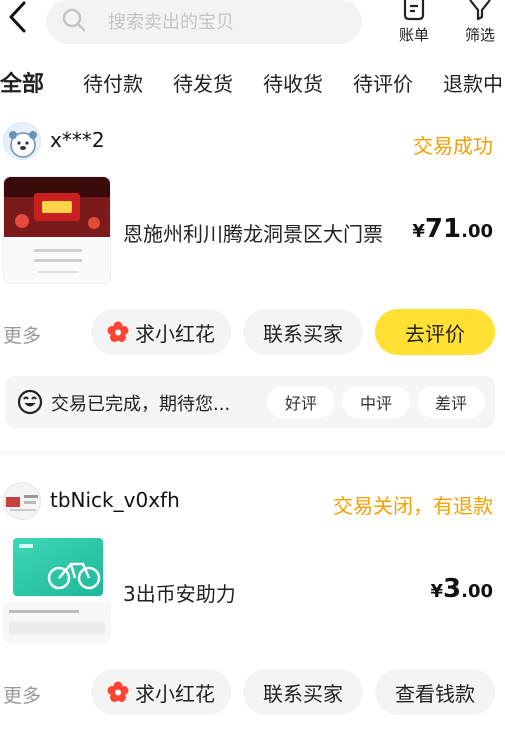 The width and height of the screenshot is (505, 733). I want to click on leave-review-button: 去评价, so click(435, 332).